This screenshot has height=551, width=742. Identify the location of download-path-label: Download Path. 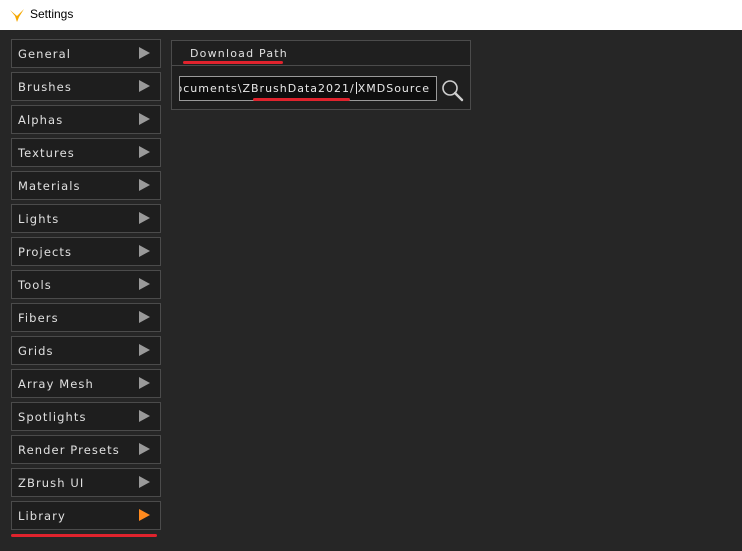
(239, 53).